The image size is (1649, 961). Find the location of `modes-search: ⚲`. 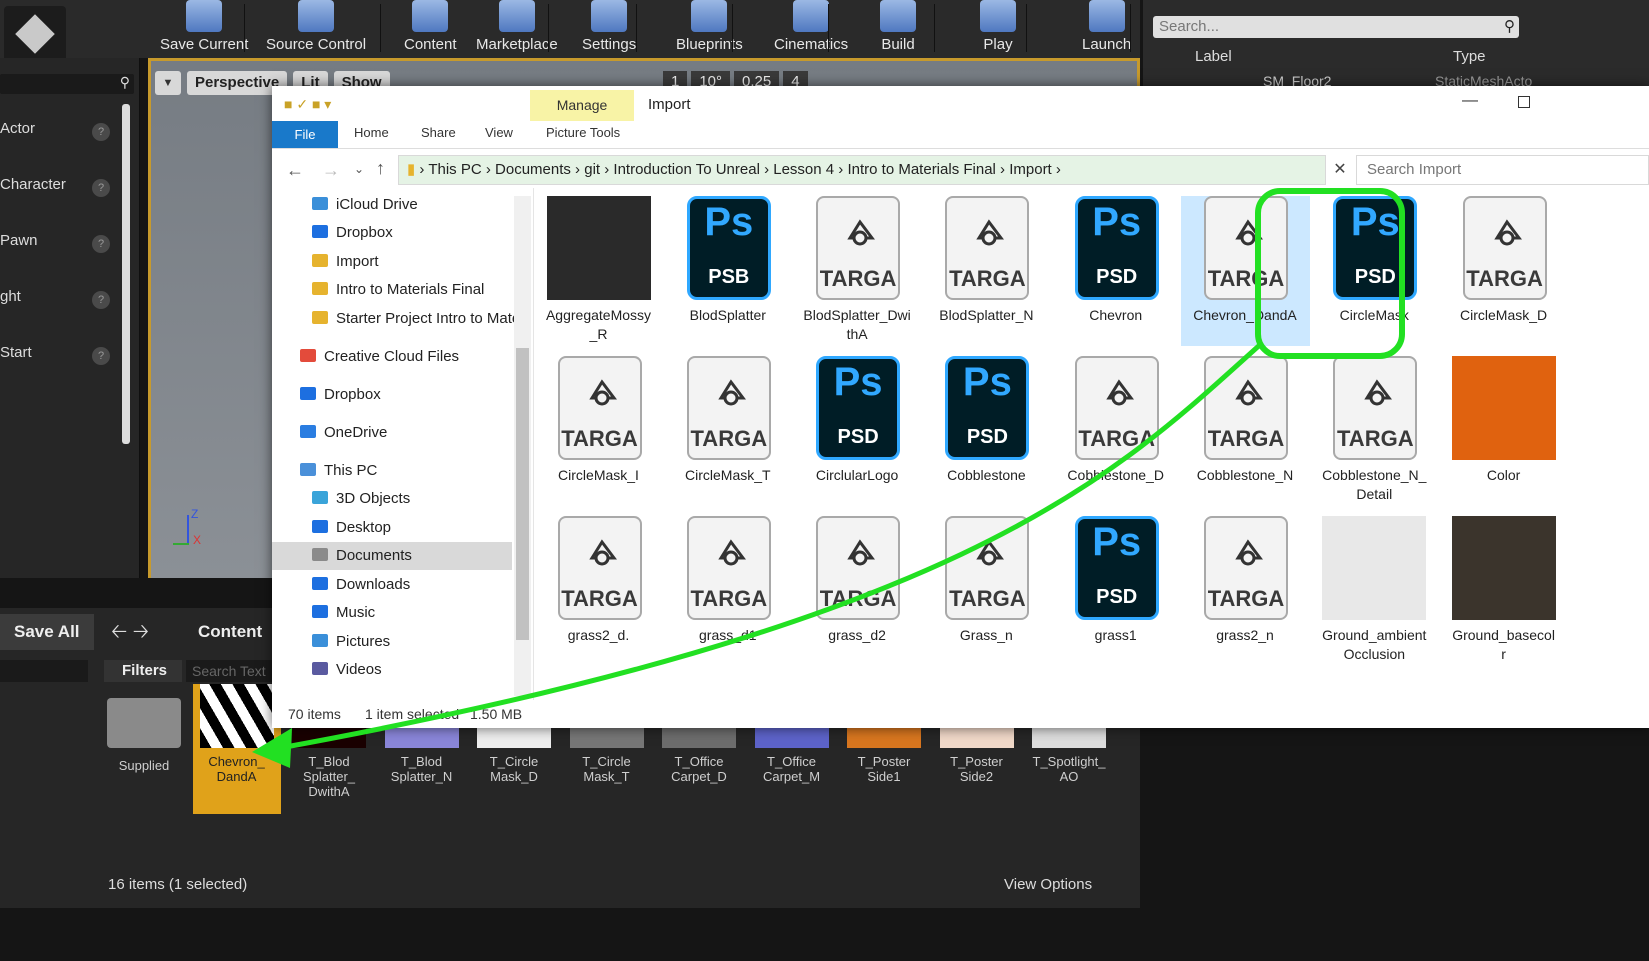

modes-search: ⚲ is located at coordinates (67, 84).